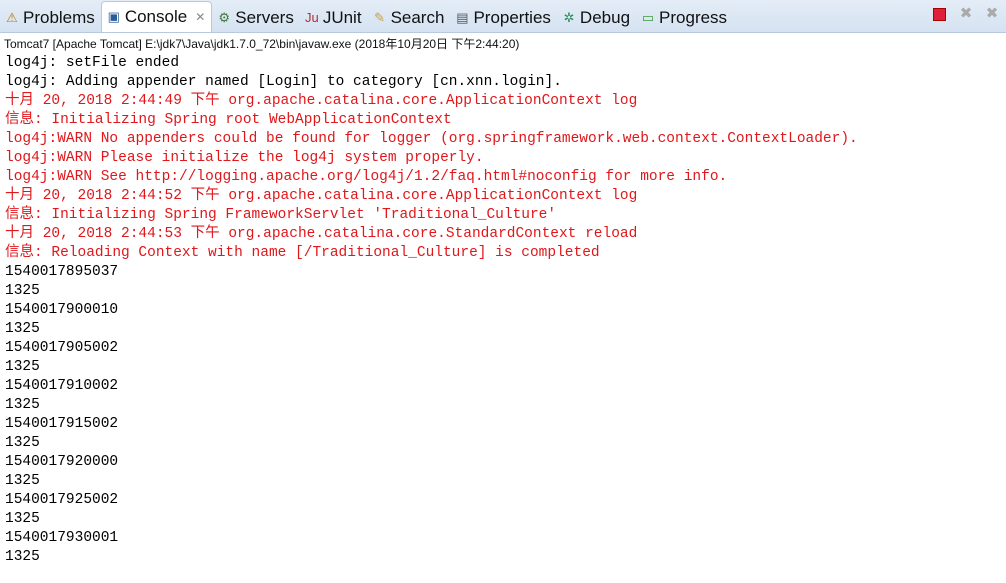  What do you see at coordinates (264, 17) in the screenshot?
I see `tab-label: Servers` at bounding box center [264, 17].